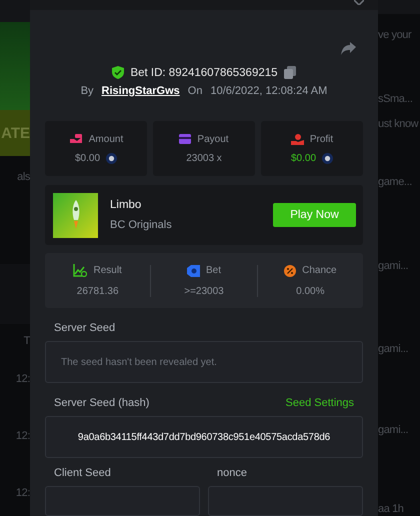 The height and width of the screenshot is (516, 420). I want to click on game-name: Limbo, so click(126, 205).